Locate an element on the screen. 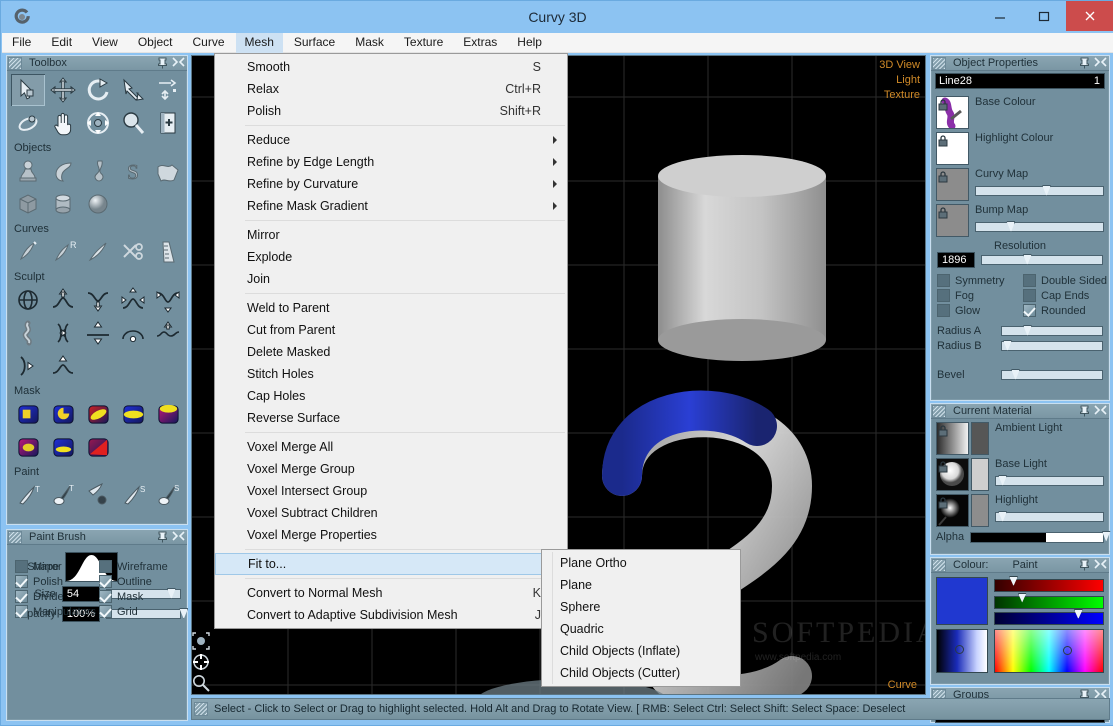 The image size is (1113, 726). tube-object-icon is located at coordinates (98, 171).